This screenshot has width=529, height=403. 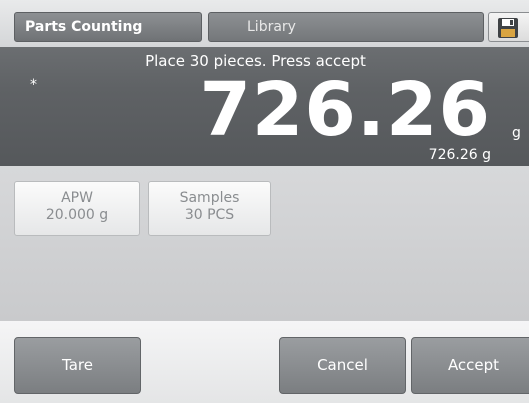 I want to click on accept-button: Accept, so click(x=470, y=365).